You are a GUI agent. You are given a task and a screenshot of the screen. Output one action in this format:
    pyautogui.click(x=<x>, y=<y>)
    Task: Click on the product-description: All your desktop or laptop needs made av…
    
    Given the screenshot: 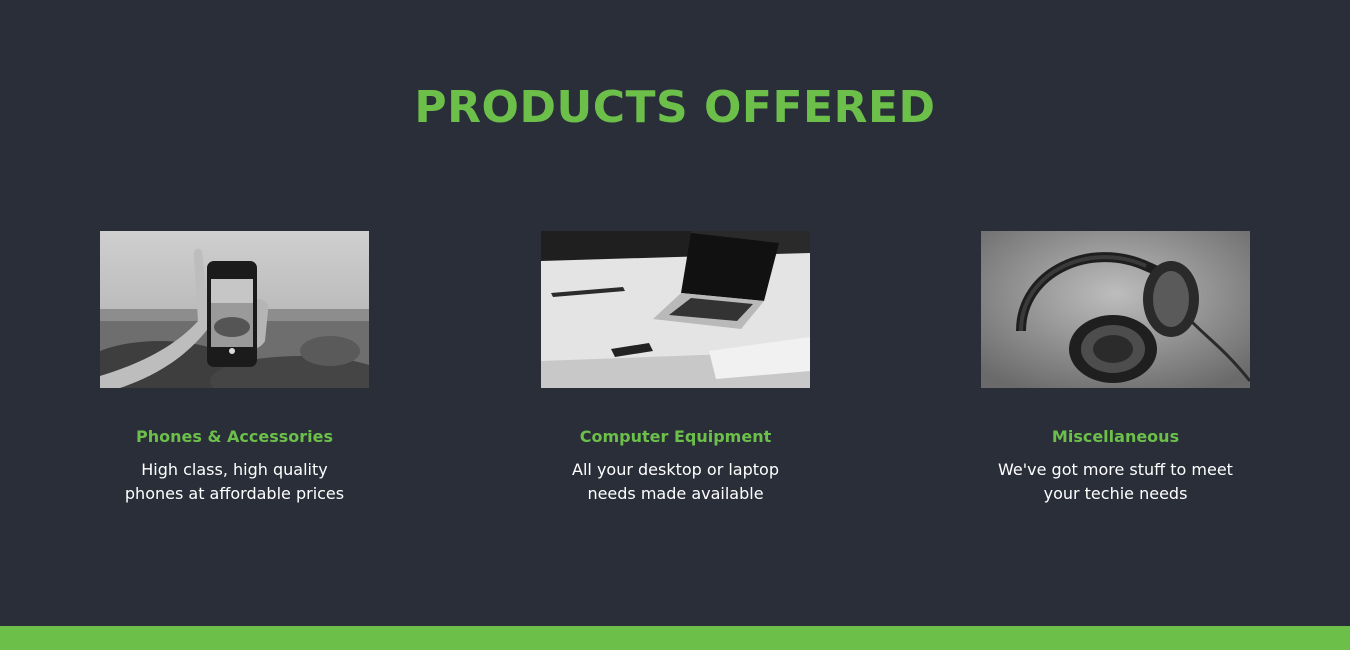 What is the action you would take?
    pyautogui.click(x=675, y=481)
    